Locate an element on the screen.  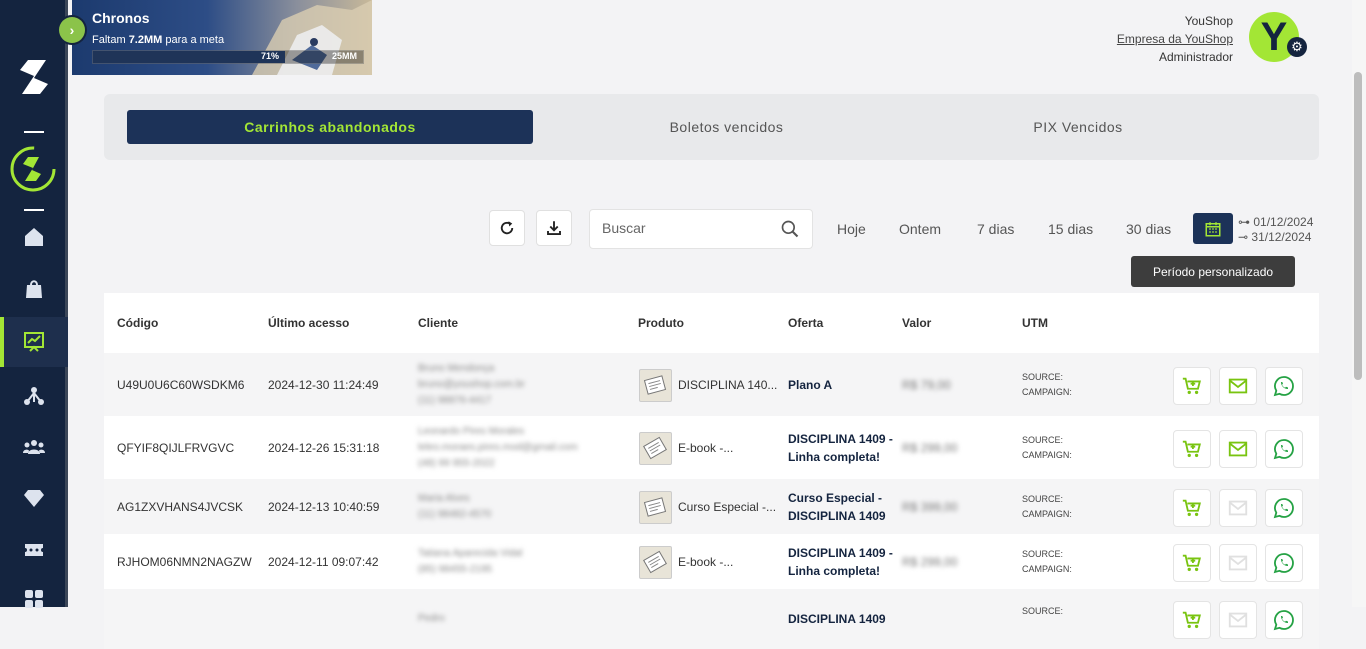
bag-icon is located at coordinates (34, 289).